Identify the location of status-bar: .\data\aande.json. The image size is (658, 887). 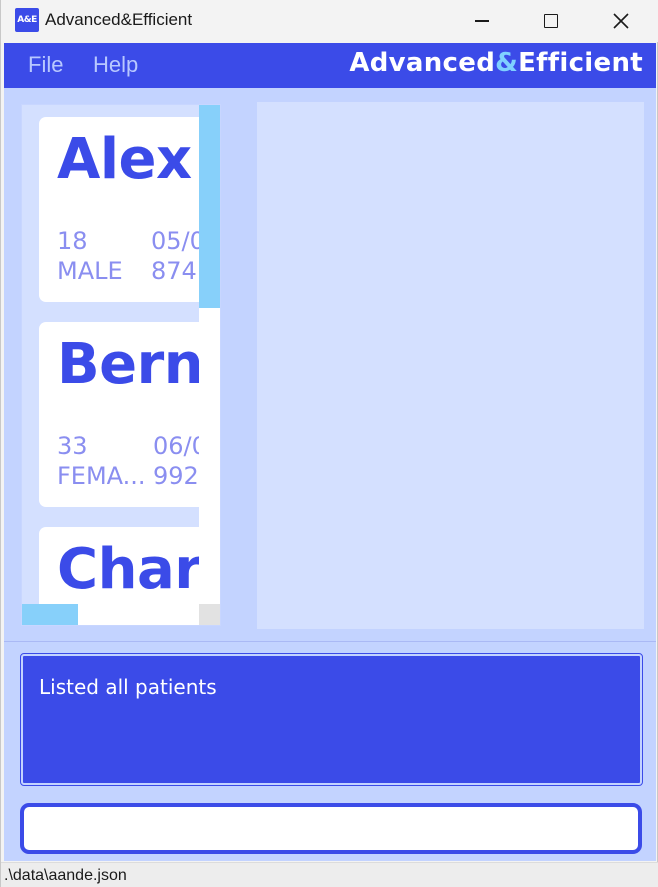
(329, 874).